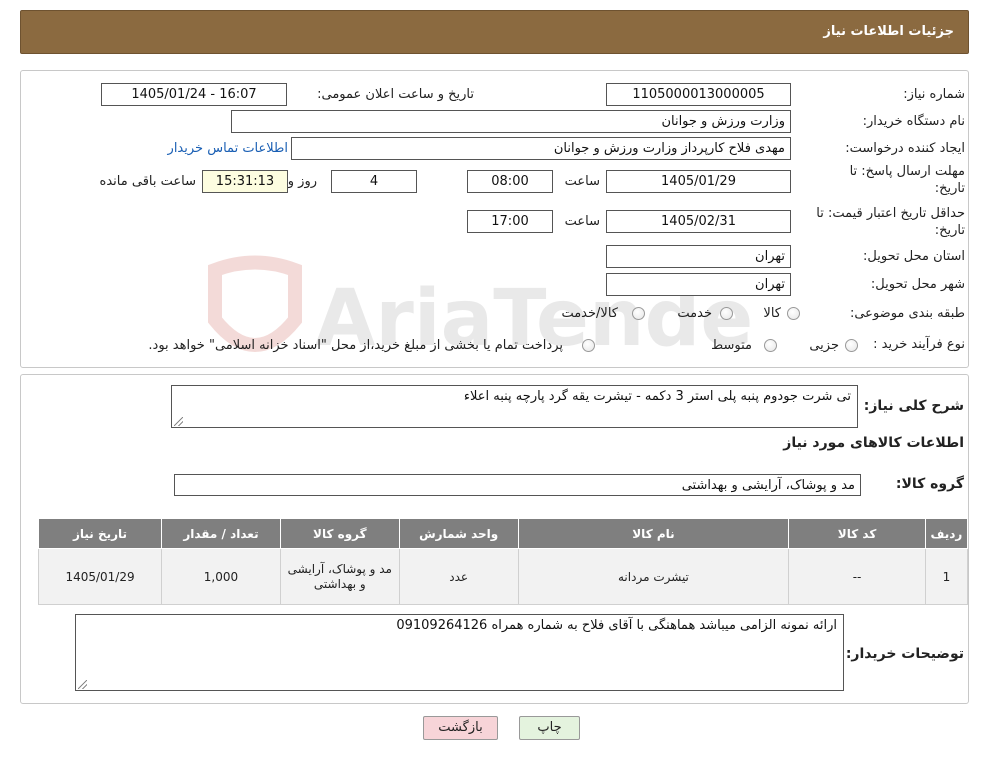  What do you see at coordinates (339, 533) in the screenshot?
I see `col-group: گروه کالا` at bounding box center [339, 533].